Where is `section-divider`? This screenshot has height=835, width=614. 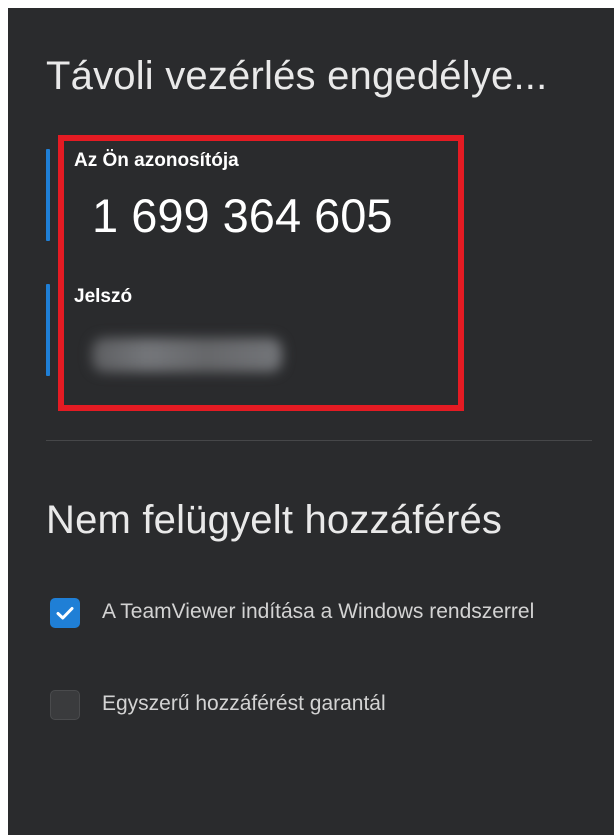 section-divider is located at coordinates (319, 440).